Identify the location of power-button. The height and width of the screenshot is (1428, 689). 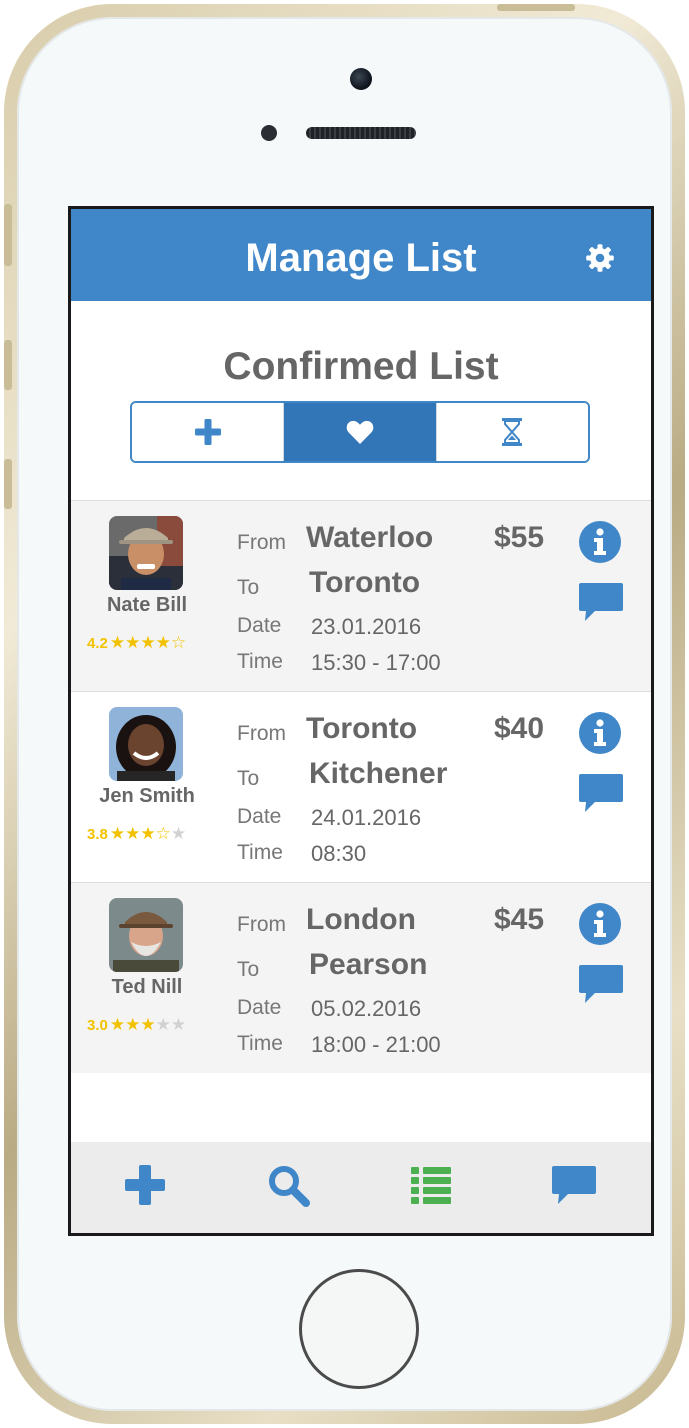
(536, 7).